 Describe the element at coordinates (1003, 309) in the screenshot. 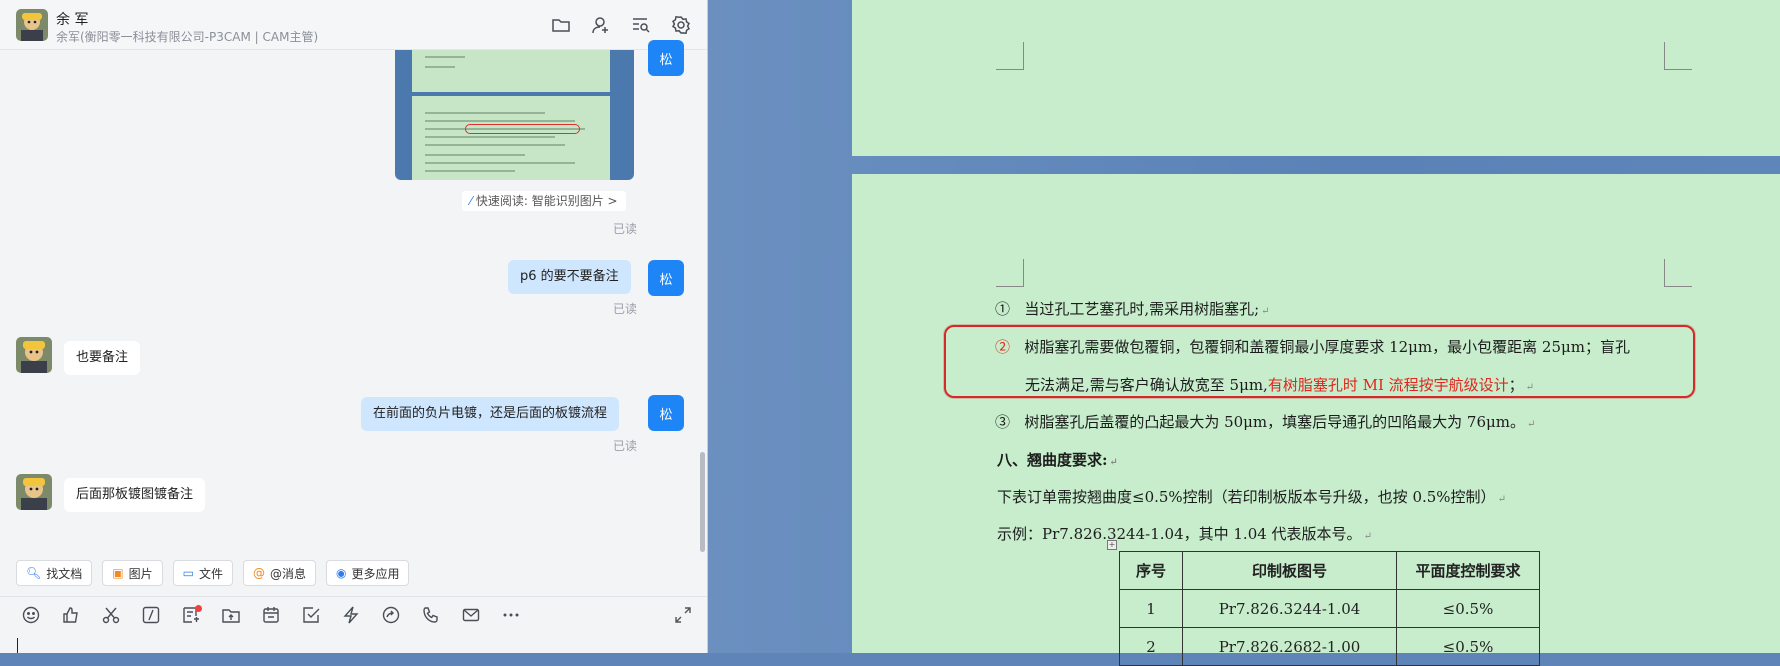

I see `item-number: ①` at that location.